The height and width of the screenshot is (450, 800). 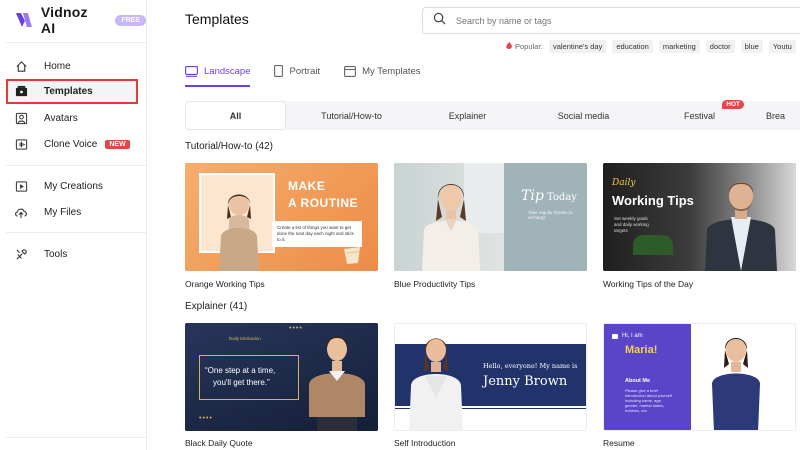 I want to click on brand: Vidnoz AI FREE, so click(x=80, y=20).